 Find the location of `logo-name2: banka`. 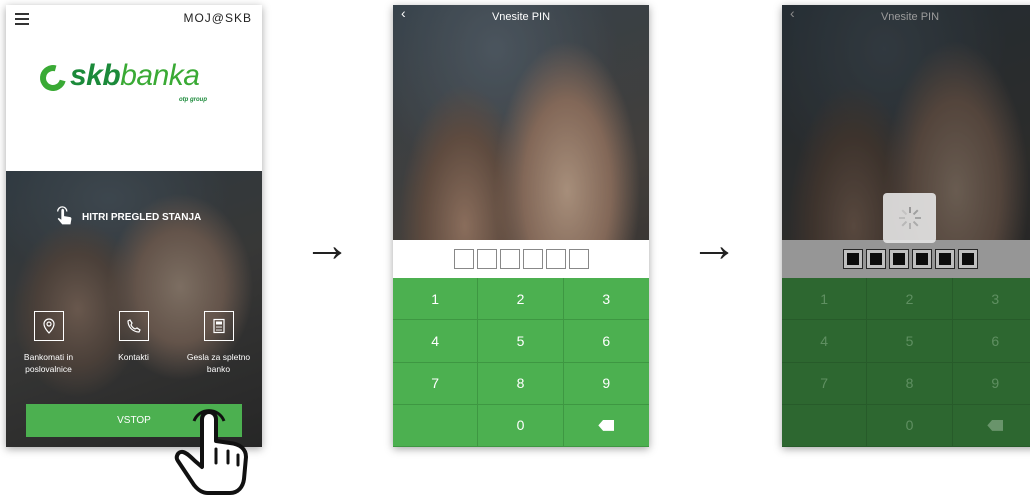

logo-name2: banka is located at coordinates (160, 75).